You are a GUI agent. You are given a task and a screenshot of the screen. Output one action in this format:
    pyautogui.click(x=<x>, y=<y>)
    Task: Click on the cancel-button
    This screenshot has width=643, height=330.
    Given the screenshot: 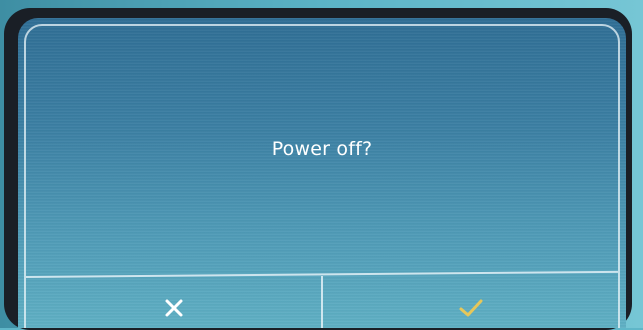 What is the action you would take?
    pyautogui.click(x=174, y=302)
    